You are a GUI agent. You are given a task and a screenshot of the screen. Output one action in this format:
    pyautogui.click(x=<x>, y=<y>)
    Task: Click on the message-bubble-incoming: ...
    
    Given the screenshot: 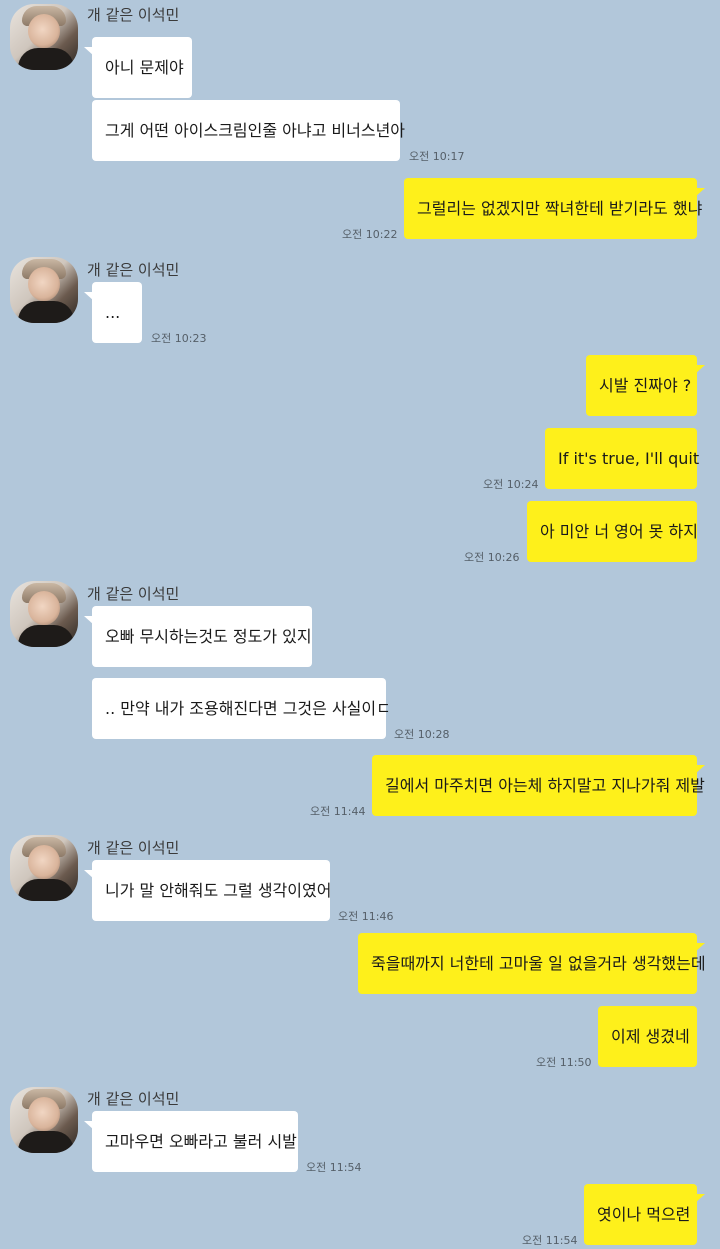 What is the action you would take?
    pyautogui.click(x=113, y=312)
    